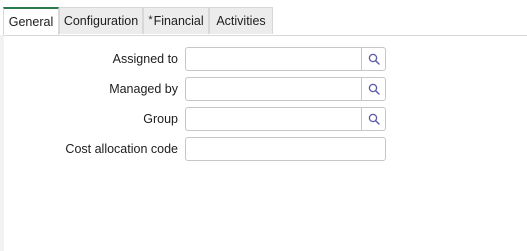  I want to click on tab-financial-label: Financial, so click(178, 21).